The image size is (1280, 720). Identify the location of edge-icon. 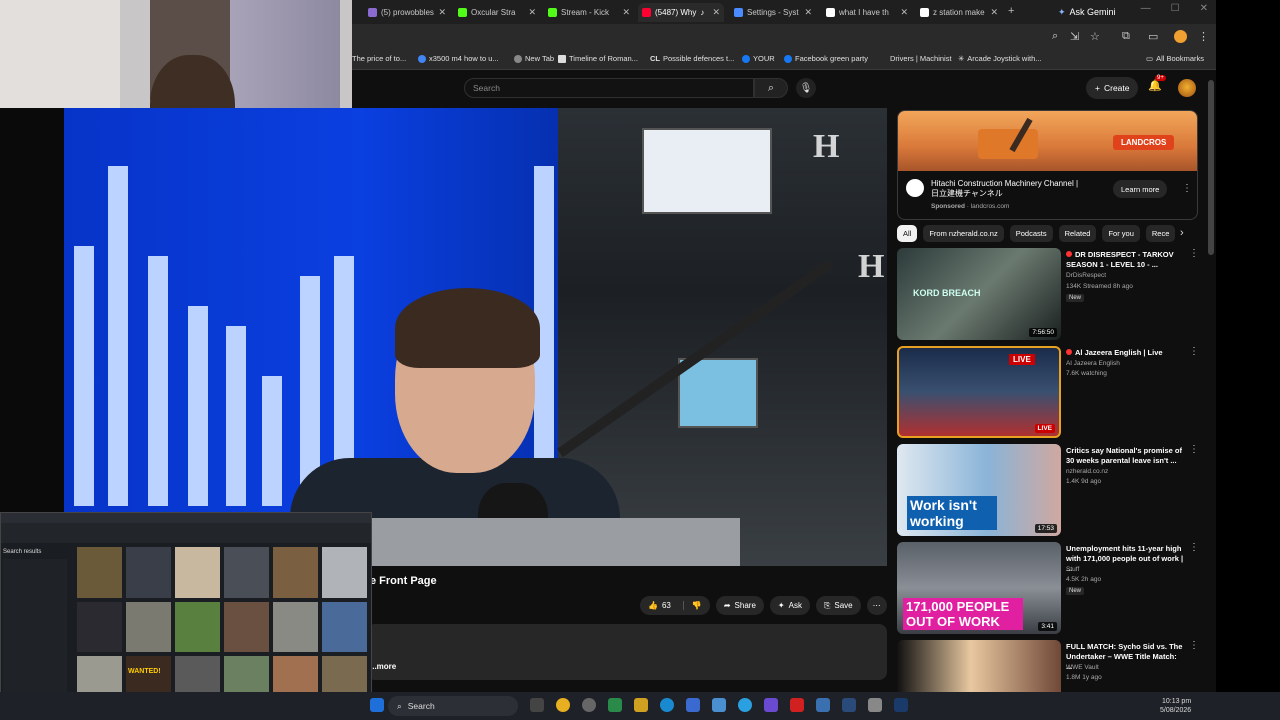
(667, 705).